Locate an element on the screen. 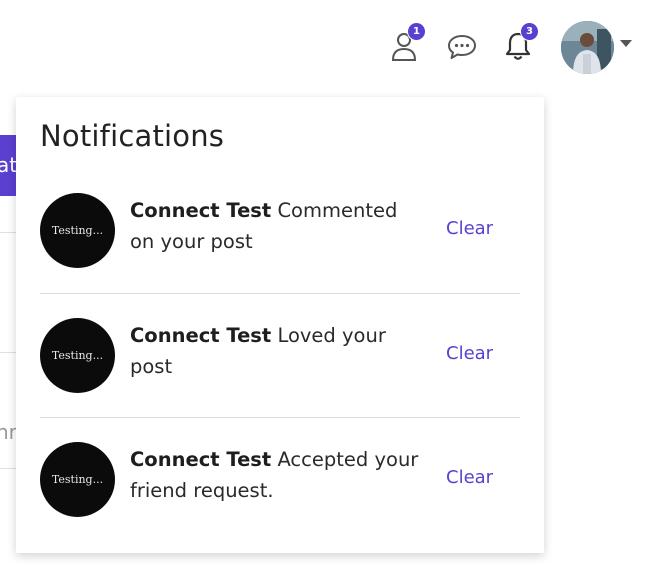 The width and height of the screenshot is (657, 565). chat-icon is located at coordinates (462, 47).